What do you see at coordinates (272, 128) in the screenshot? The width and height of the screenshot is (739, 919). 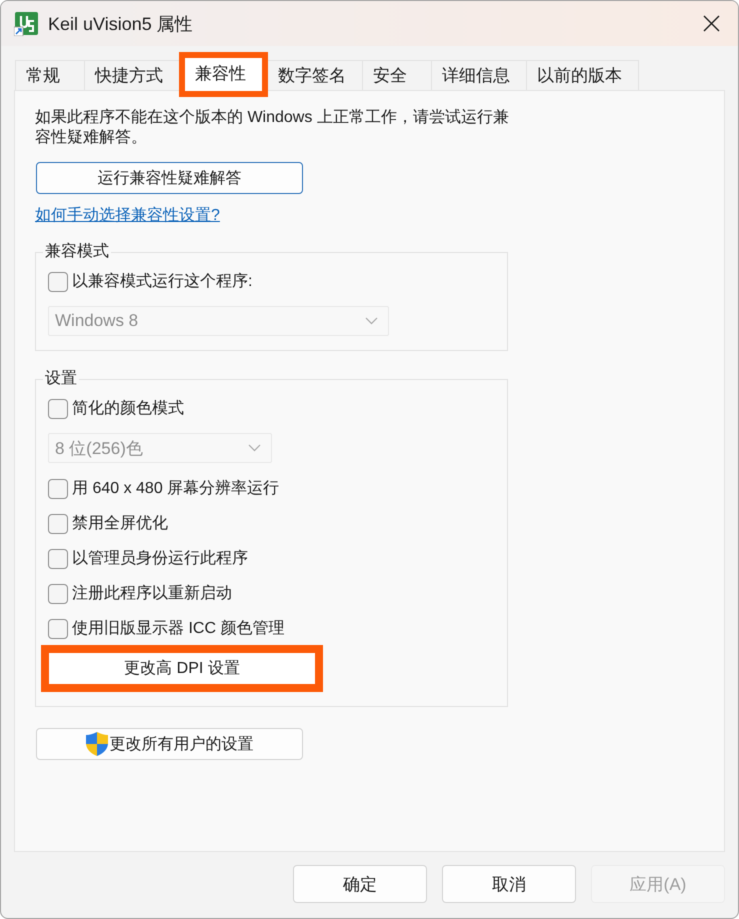 I see `intro-text: 如果此程序不能在这个版本的 Windows 上正常工作，请尝试运行兼容性疑难解答。` at bounding box center [272, 128].